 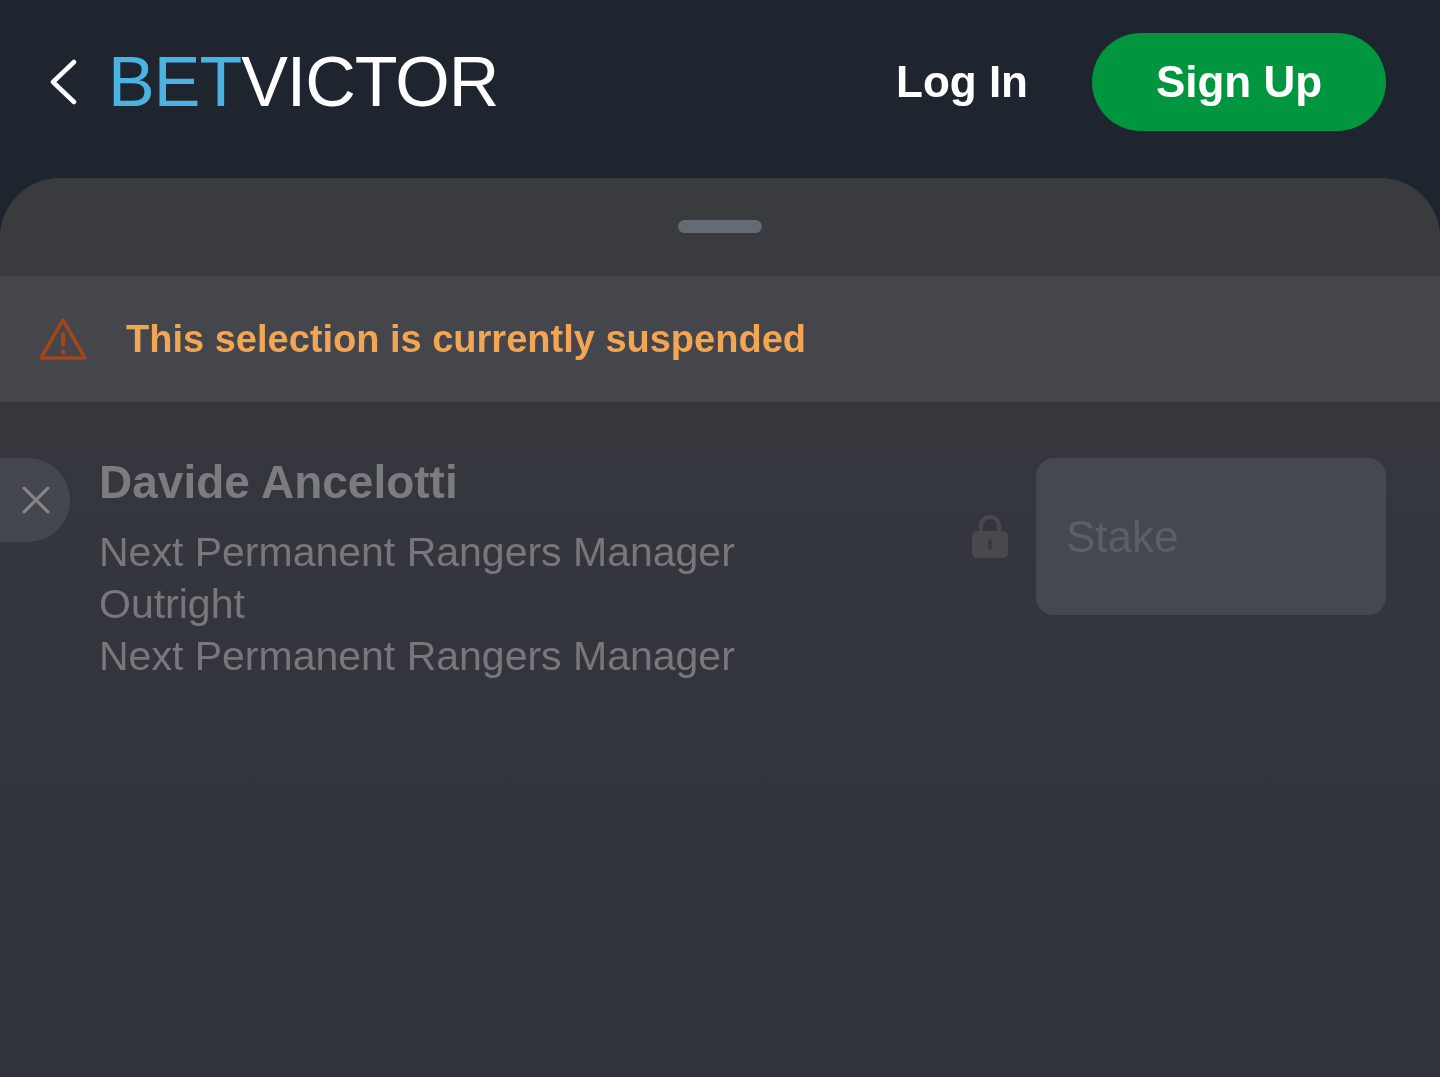 I want to click on drag-handle, so click(x=720, y=226).